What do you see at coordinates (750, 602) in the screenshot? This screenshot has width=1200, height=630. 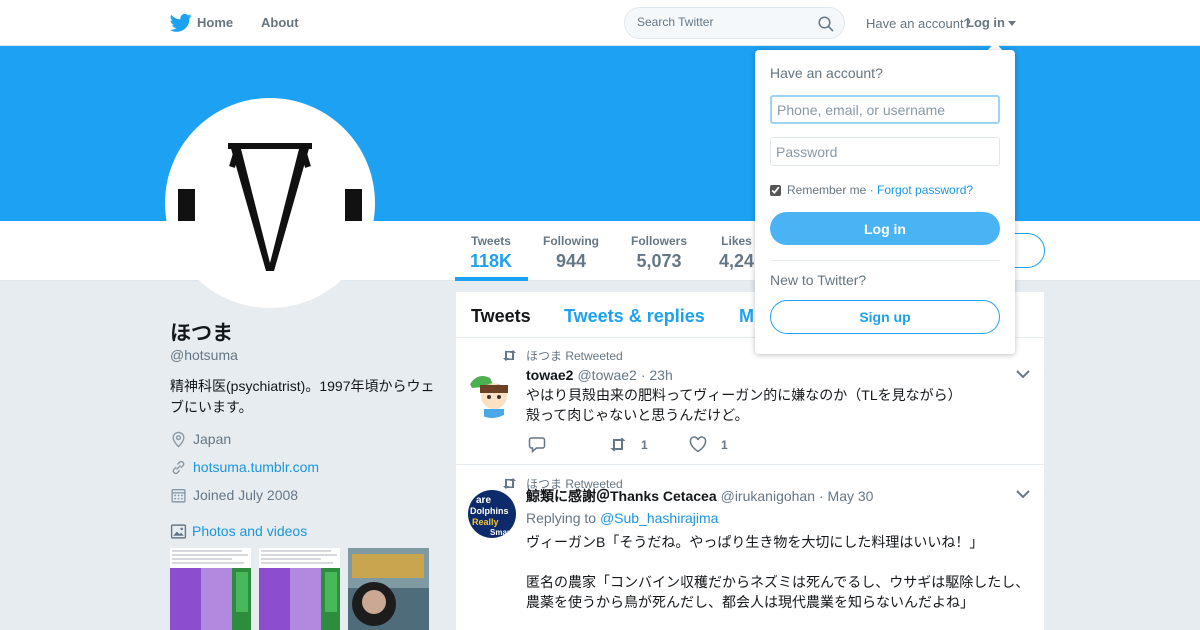 I see `tweet-text-line: 農薬を使うから鳥が死んだし、都会人は現代農業を知らないんだよね」` at bounding box center [750, 602].